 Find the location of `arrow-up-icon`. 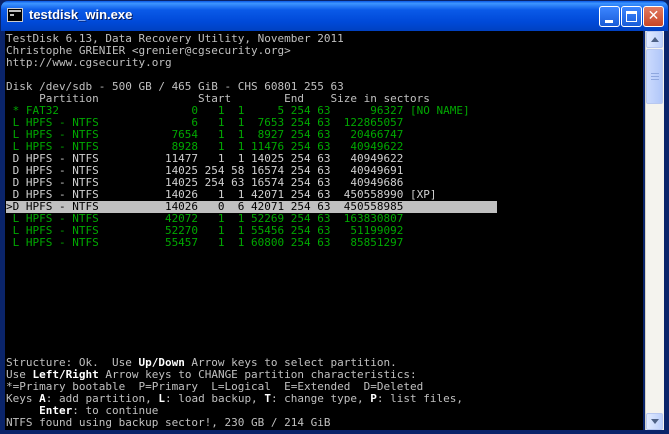

arrow-up-icon is located at coordinates (655, 39).